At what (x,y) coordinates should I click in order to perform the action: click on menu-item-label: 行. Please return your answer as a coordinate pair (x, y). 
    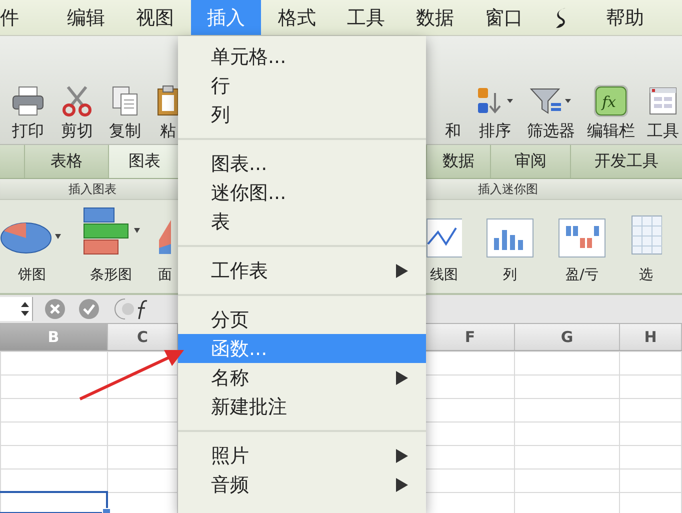
    Looking at the image, I should click on (220, 86).